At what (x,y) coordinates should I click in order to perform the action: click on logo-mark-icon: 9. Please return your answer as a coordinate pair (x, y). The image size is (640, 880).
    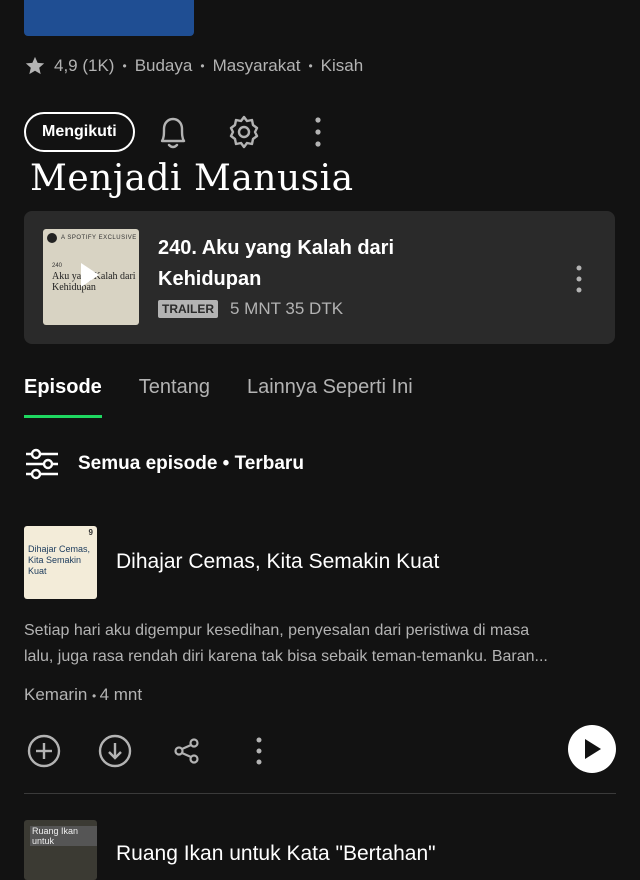
    Looking at the image, I should click on (90, 532).